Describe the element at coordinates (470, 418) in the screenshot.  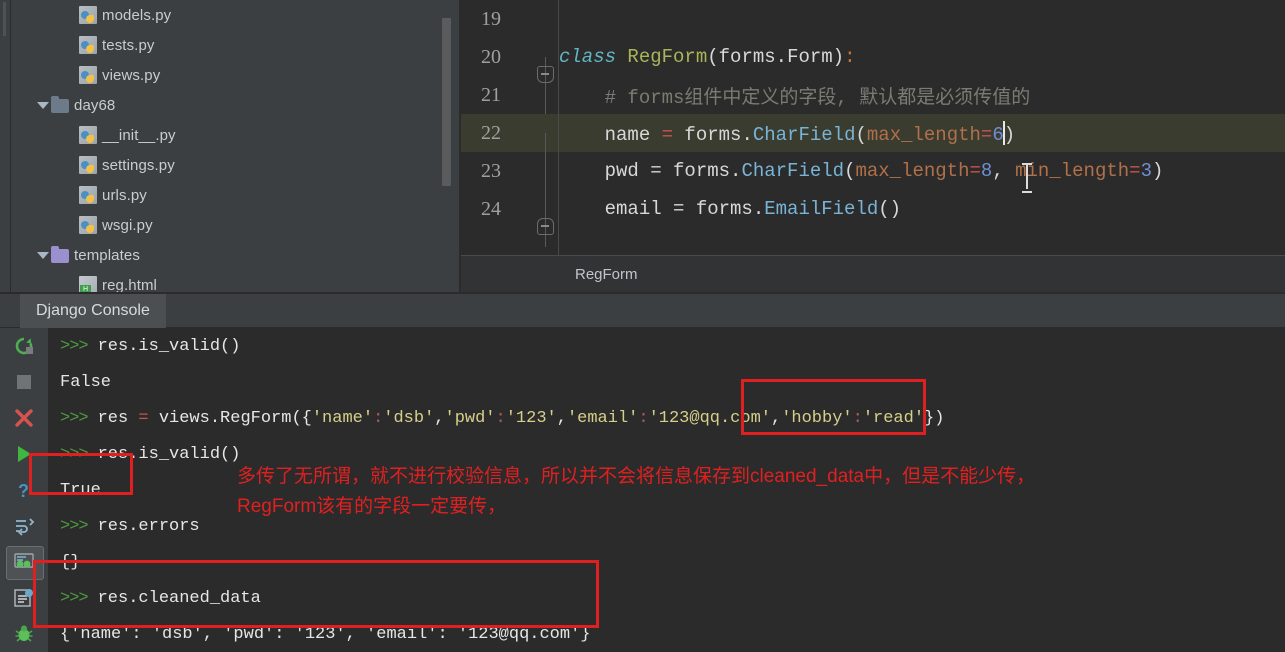
I see `console-token: 'pwd'` at that location.